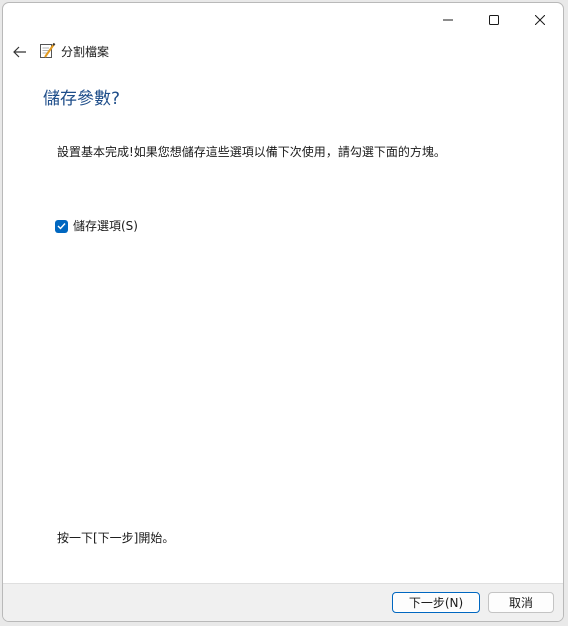  Describe the element at coordinates (521, 602) in the screenshot. I see `cancel-button: 取消` at that location.